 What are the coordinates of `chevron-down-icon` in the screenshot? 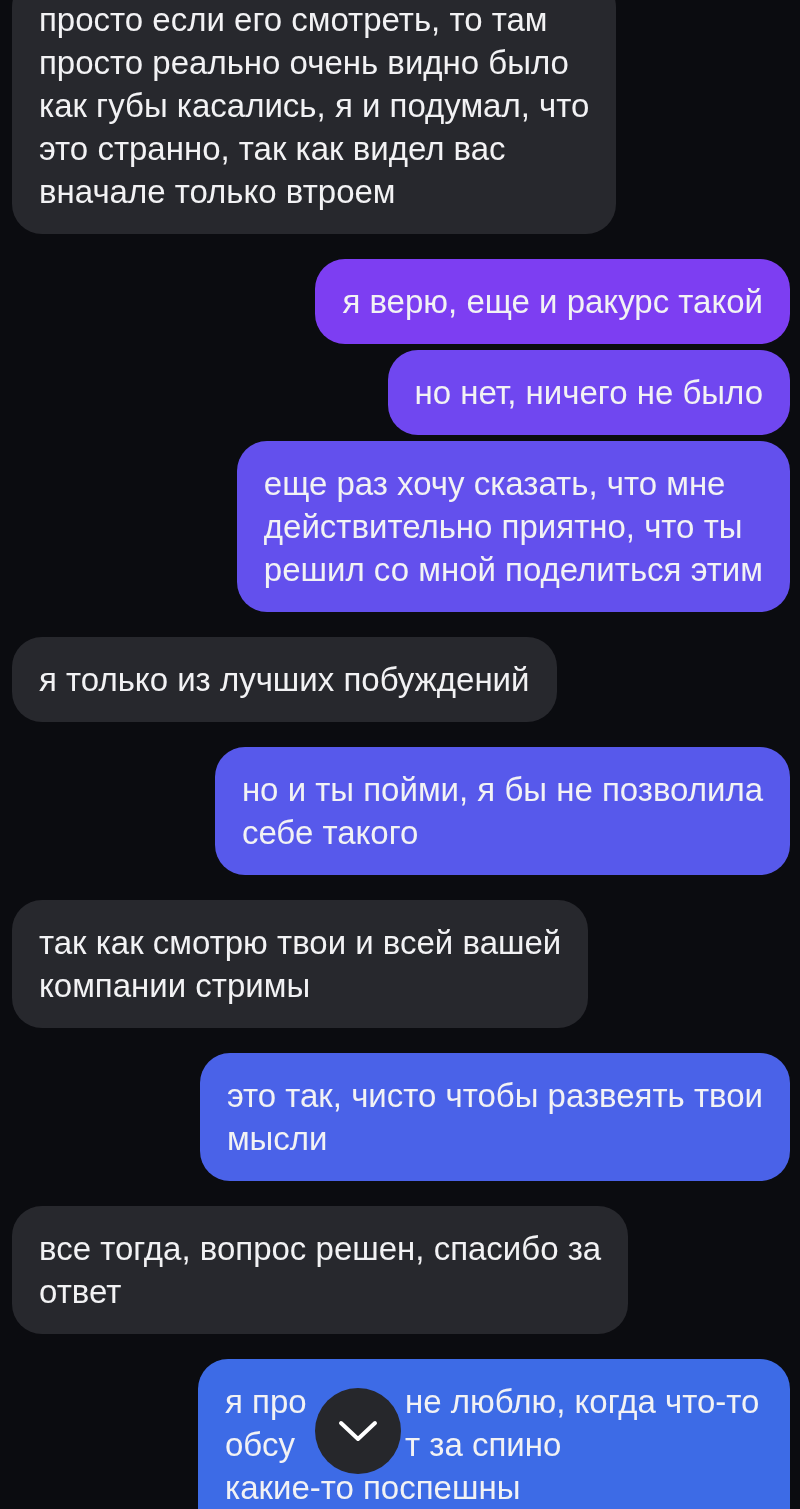 It's located at (358, 1431).